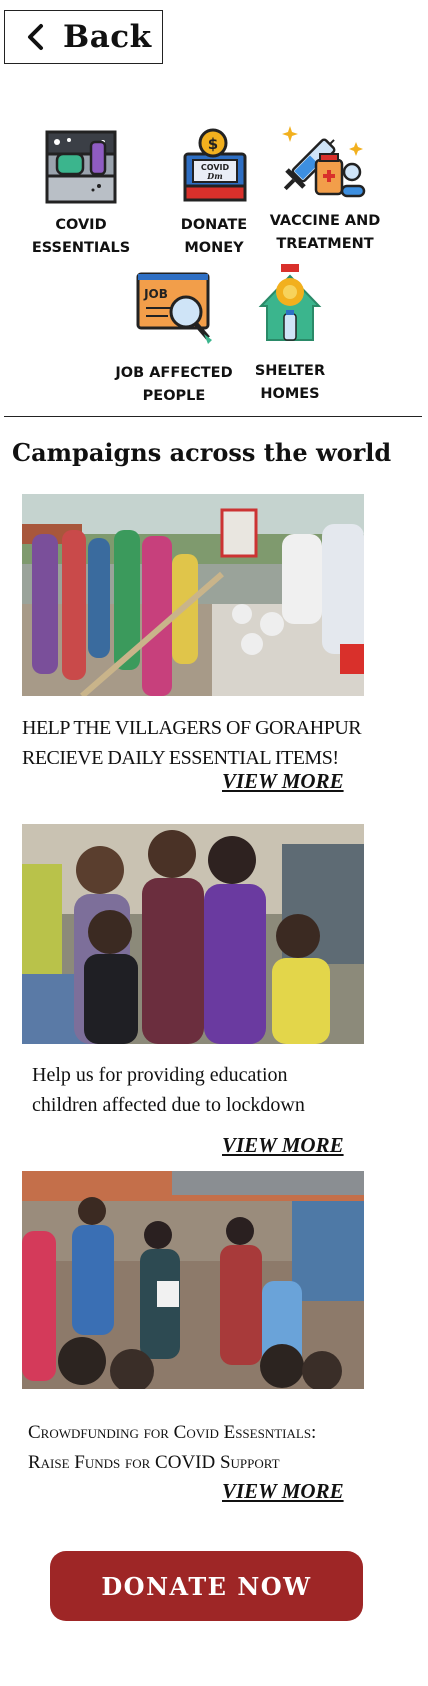 Image resolution: width=428 pixels, height=1686 pixels. I want to click on category-label: COVID ESSENTIALS, so click(81, 236).